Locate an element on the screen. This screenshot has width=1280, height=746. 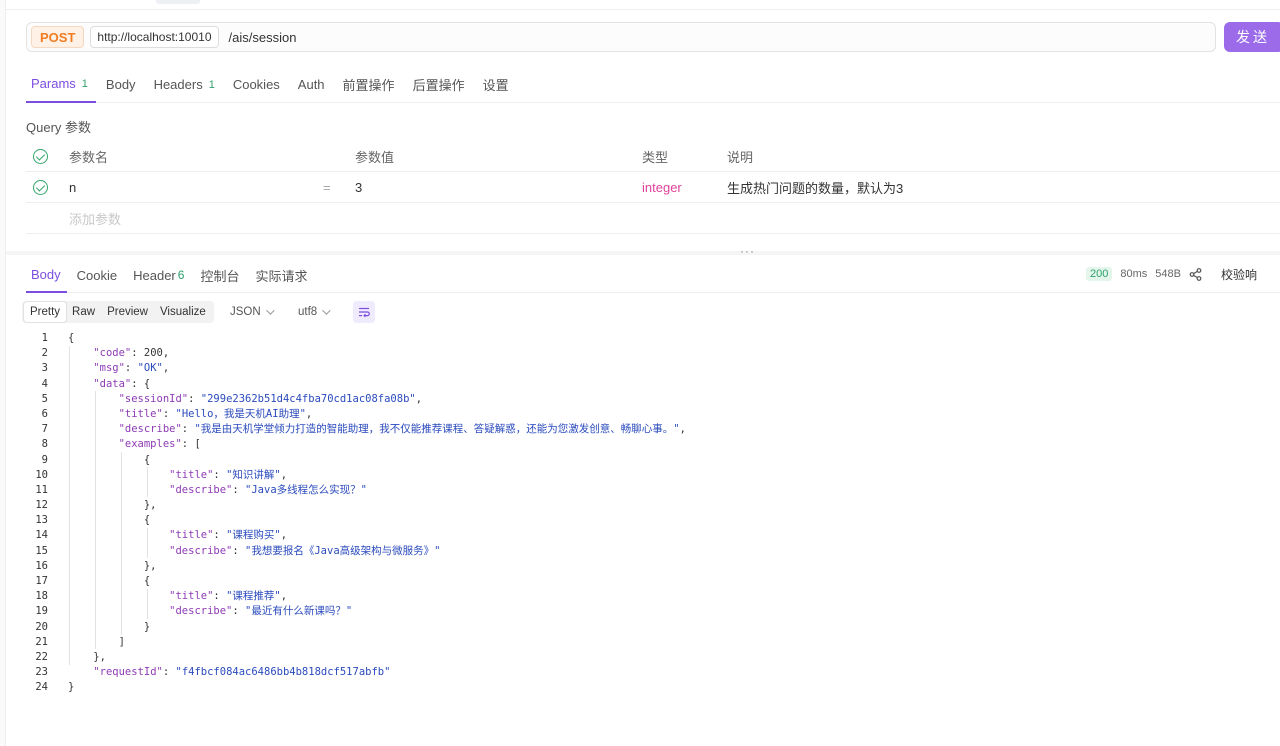
format-value: JSON is located at coordinates (245, 312).